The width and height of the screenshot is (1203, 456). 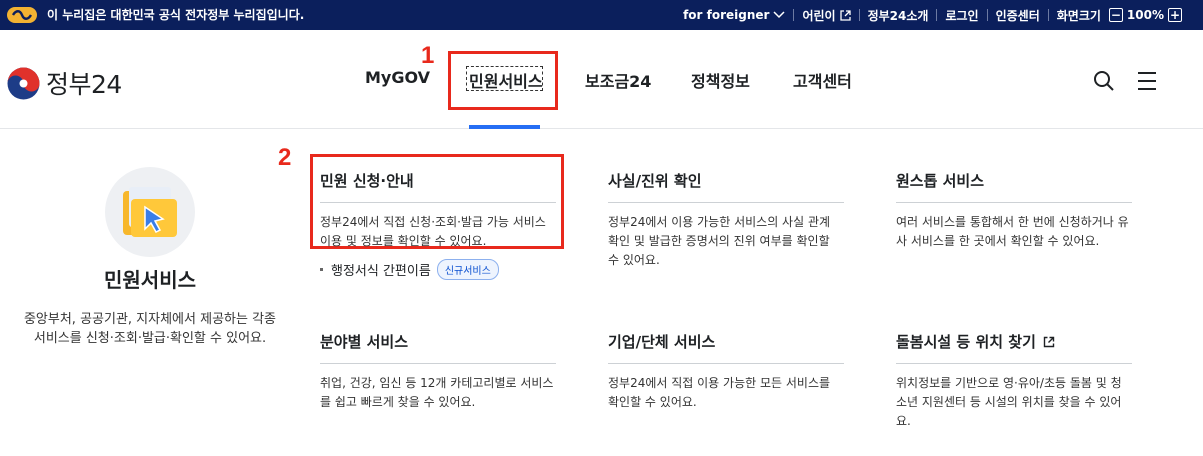 What do you see at coordinates (940, 181) in the screenshot?
I see `card-title-text: 원스톱 서비스` at bounding box center [940, 181].